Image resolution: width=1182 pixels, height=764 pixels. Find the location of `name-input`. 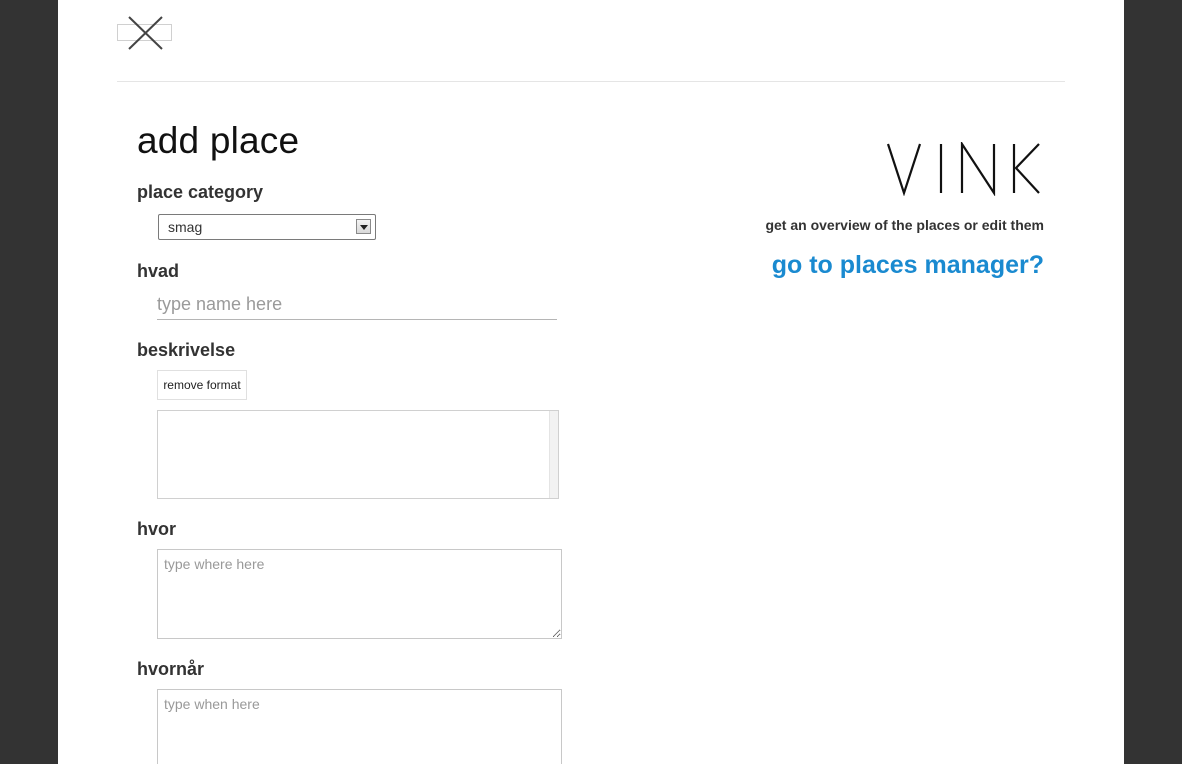

name-input is located at coordinates (357, 305).